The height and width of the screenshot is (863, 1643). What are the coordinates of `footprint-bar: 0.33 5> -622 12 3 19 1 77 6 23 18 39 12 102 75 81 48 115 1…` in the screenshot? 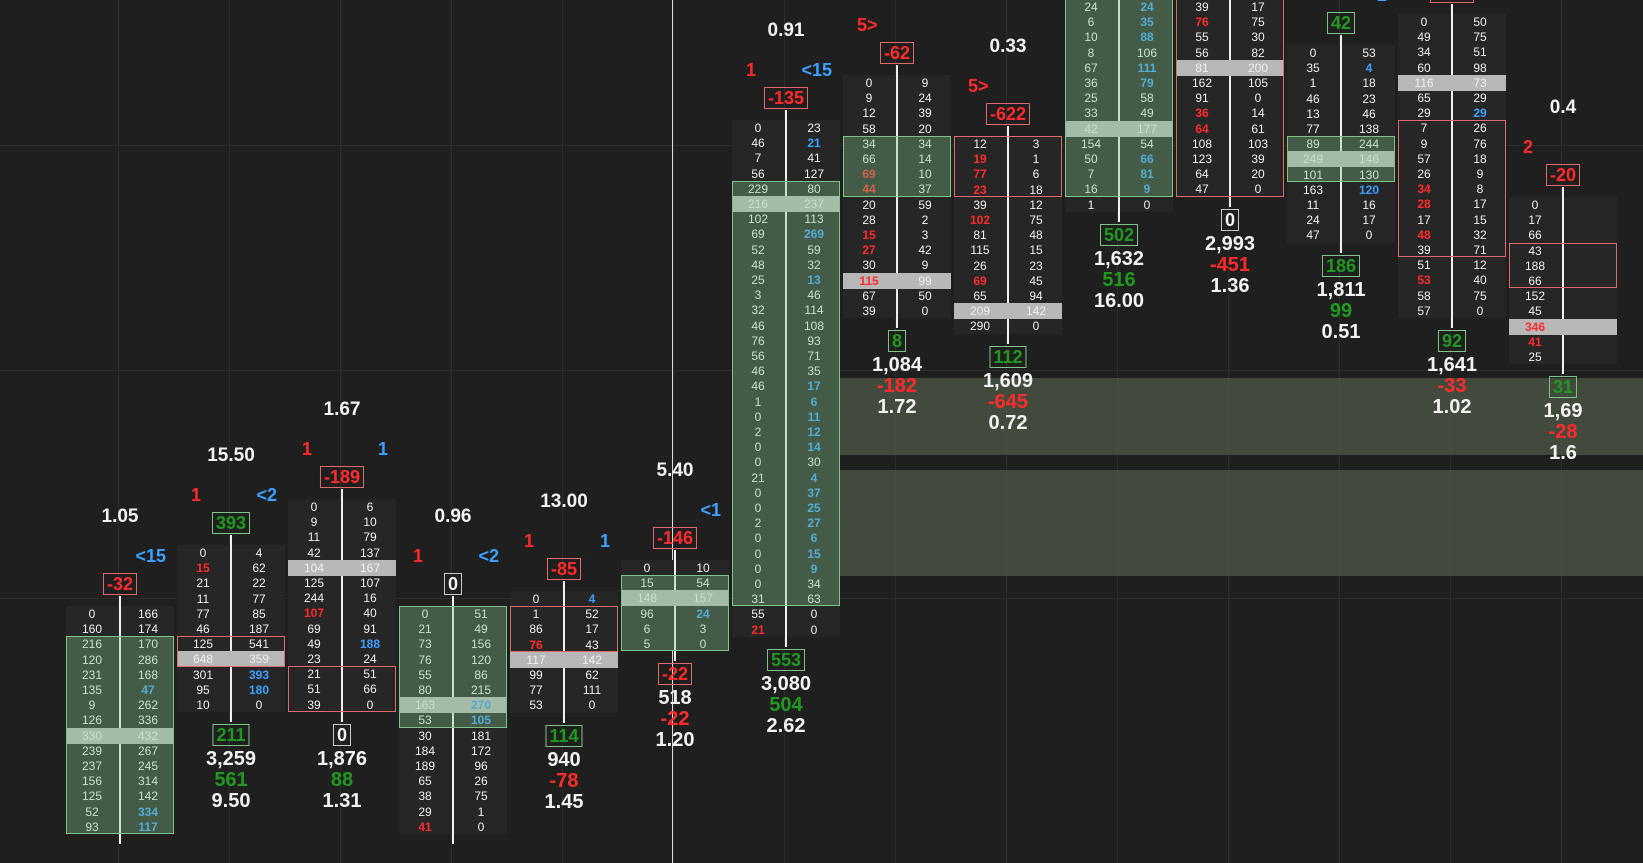 It's located at (1008, 431).